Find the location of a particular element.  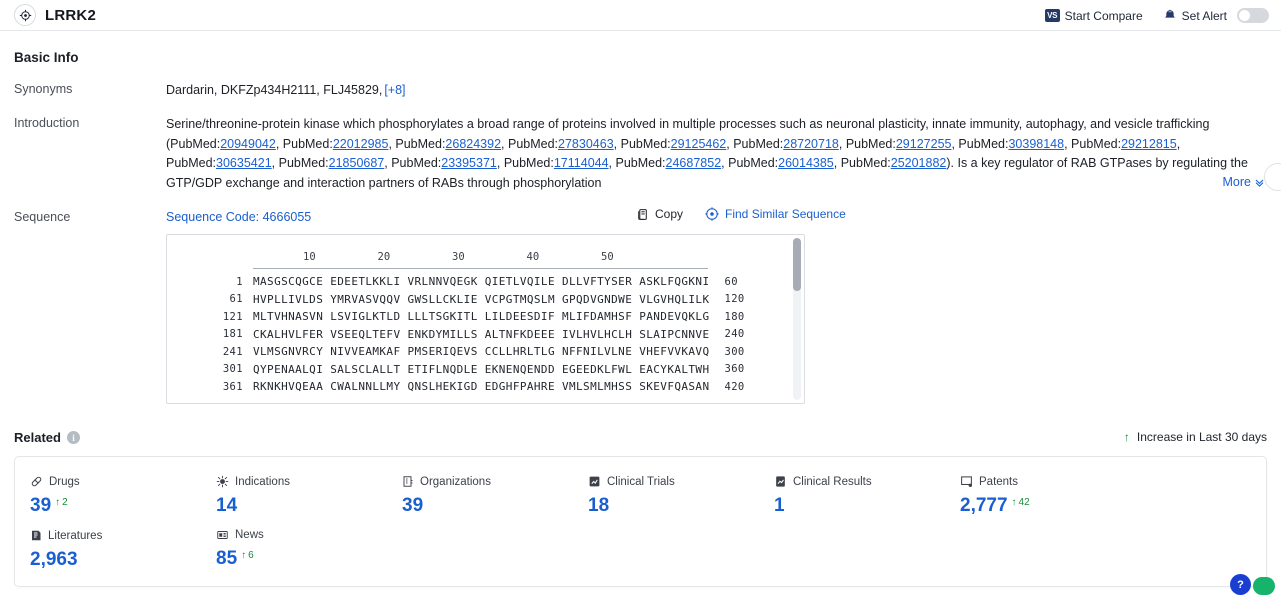

ruler-tick: 10 is located at coordinates (309, 257).